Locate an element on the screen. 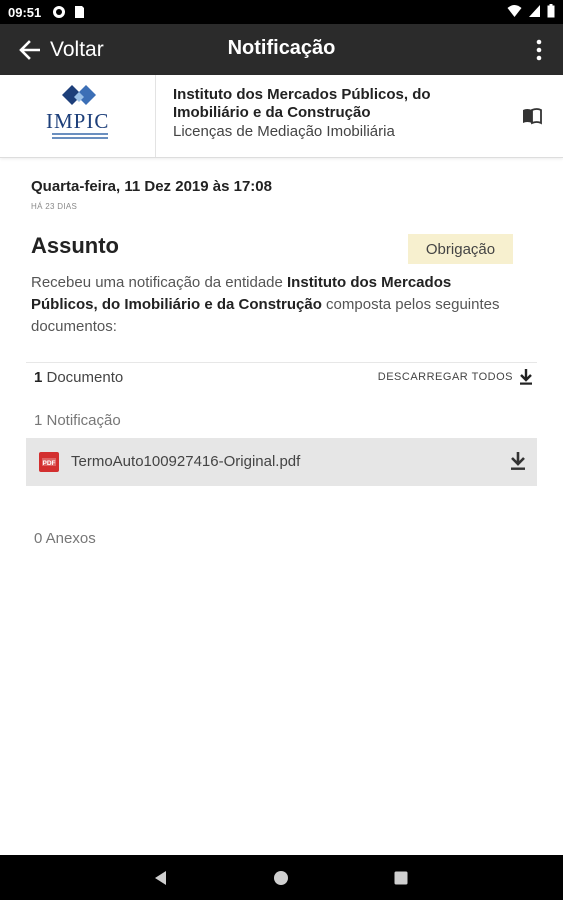 Image resolution: width=563 pixels, height=900 pixels. svg-text: PDF is located at coordinates (49, 463).